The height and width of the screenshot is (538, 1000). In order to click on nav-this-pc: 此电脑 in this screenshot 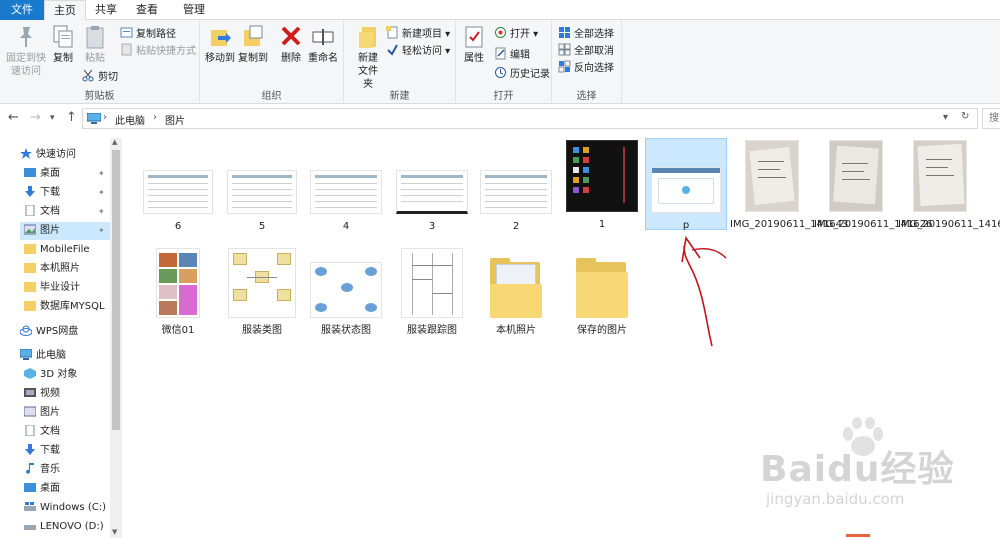, I will do `click(43, 356)`.